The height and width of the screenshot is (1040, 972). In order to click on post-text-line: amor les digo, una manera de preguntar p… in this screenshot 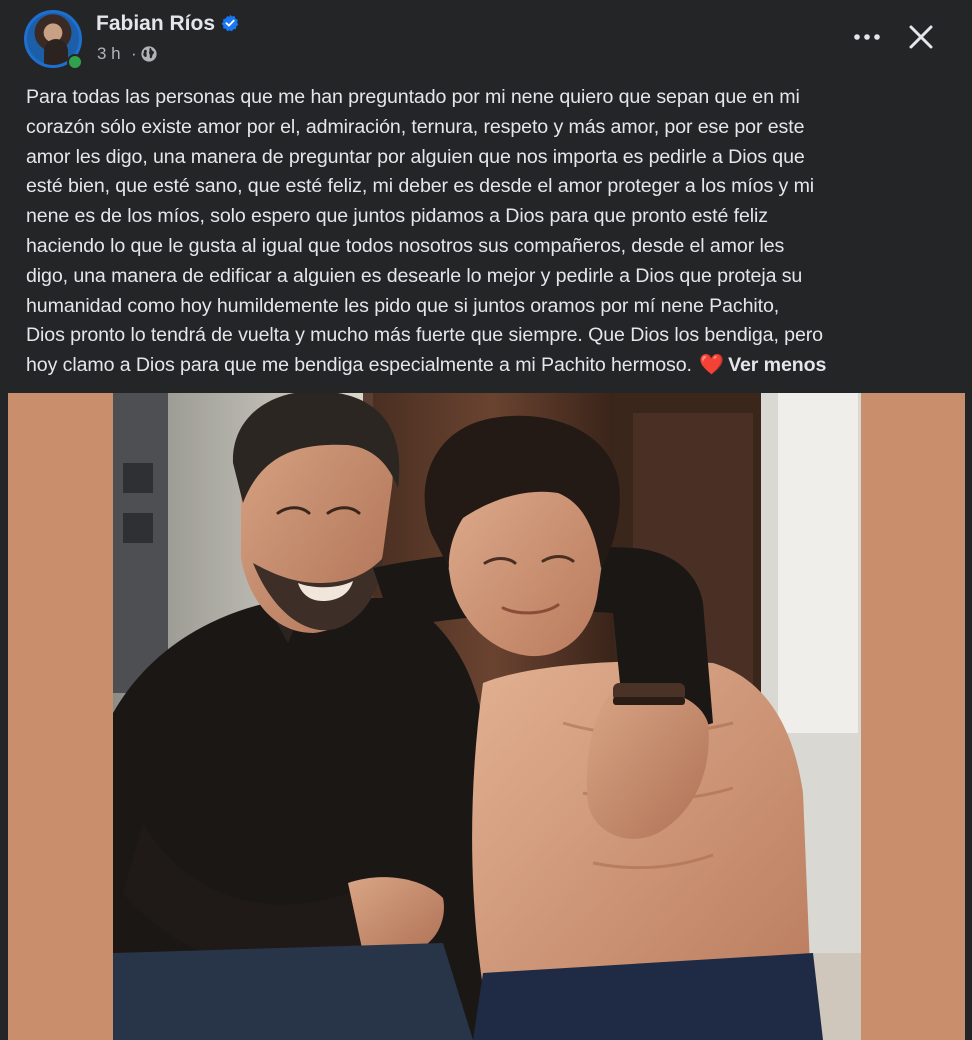, I will do `click(415, 156)`.